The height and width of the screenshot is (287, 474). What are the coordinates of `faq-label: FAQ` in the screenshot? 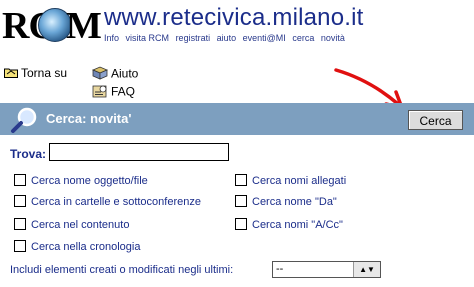 It's located at (123, 91).